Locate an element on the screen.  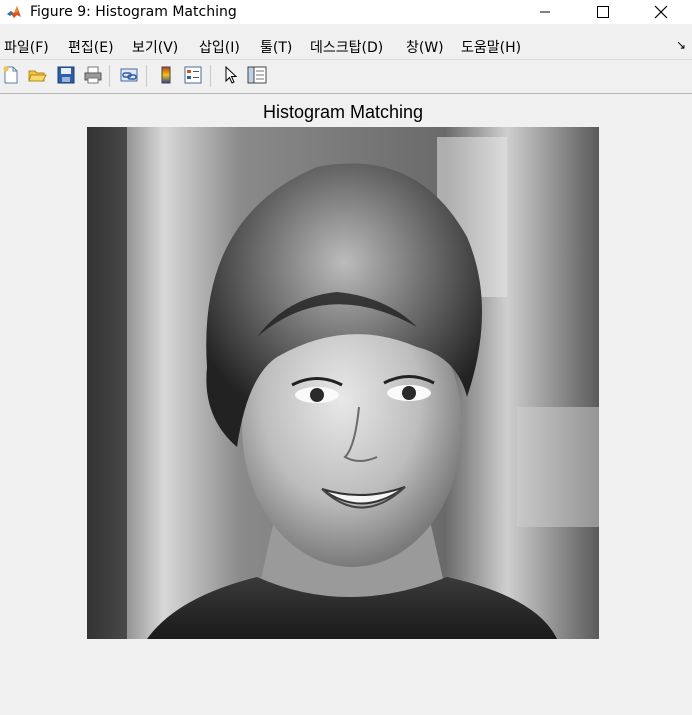
toolbar-divider is located at coordinates (346, 59).